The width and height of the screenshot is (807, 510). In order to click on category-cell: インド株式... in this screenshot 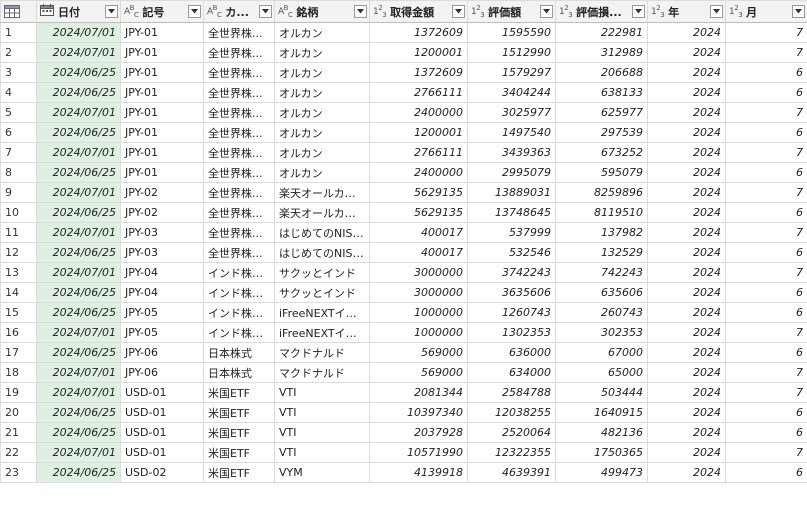, I will do `click(239, 332)`.